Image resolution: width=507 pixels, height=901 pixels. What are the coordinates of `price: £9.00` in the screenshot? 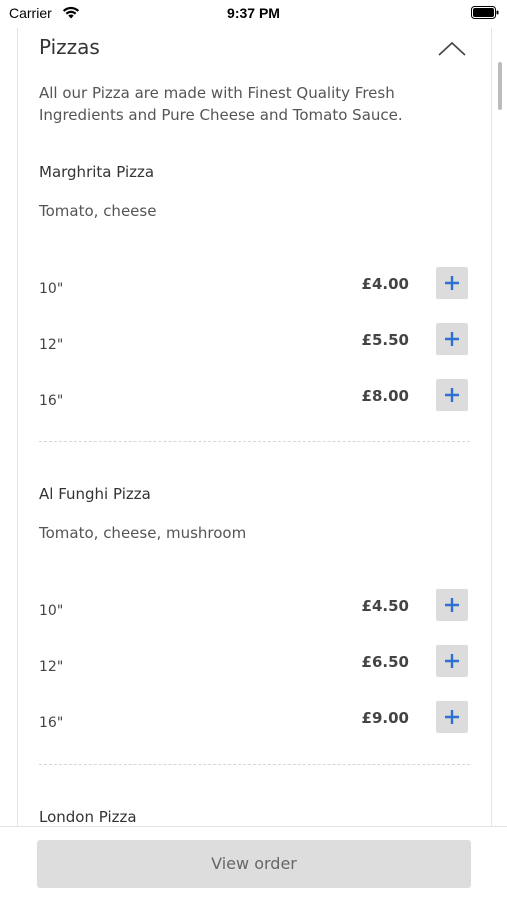 It's located at (385, 718).